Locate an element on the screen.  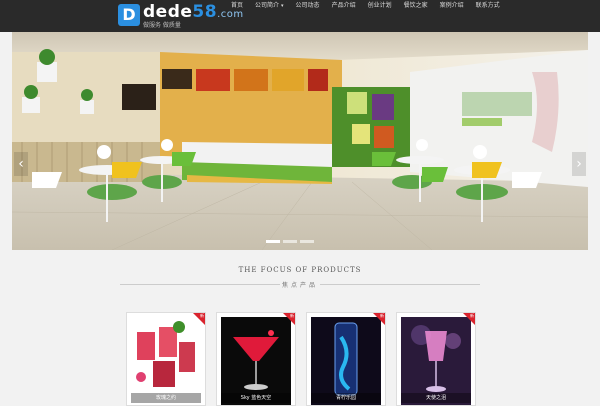
product-caption: 天使之泪 is located at coordinates (436, 398).